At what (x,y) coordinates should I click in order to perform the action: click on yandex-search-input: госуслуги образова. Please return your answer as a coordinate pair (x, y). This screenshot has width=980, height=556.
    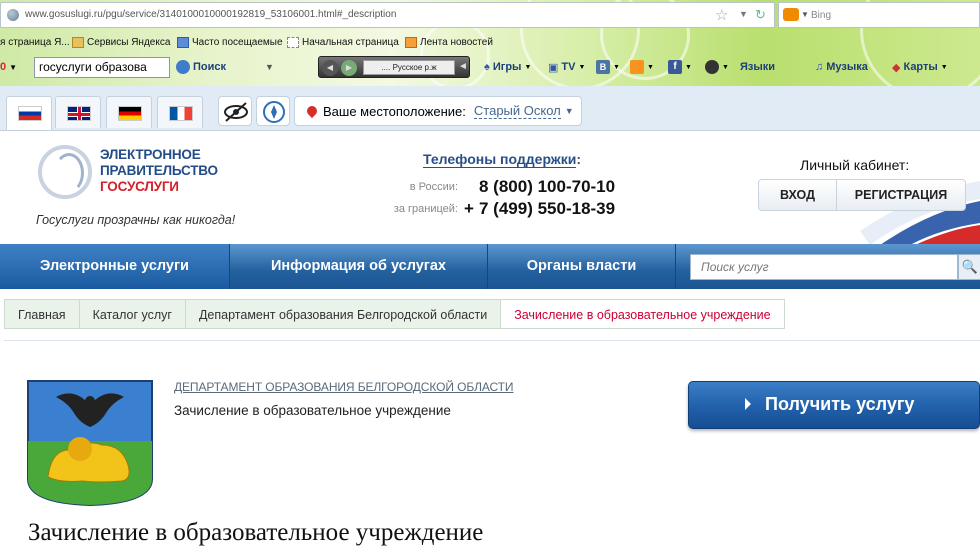
    Looking at the image, I should click on (102, 67).